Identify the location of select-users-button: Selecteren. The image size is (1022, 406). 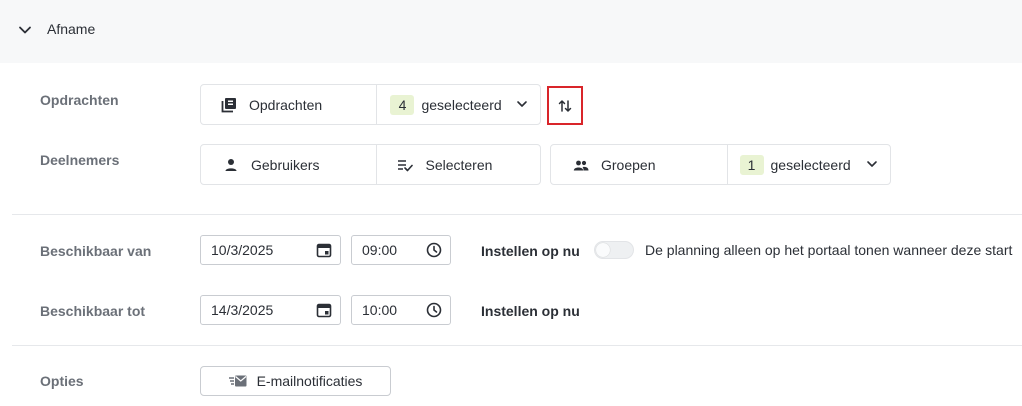
(458, 164).